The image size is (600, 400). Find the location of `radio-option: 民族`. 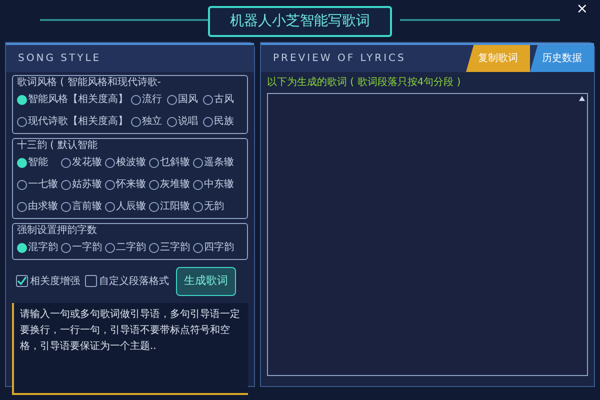

radio-option: 民族 is located at coordinates (221, 121).